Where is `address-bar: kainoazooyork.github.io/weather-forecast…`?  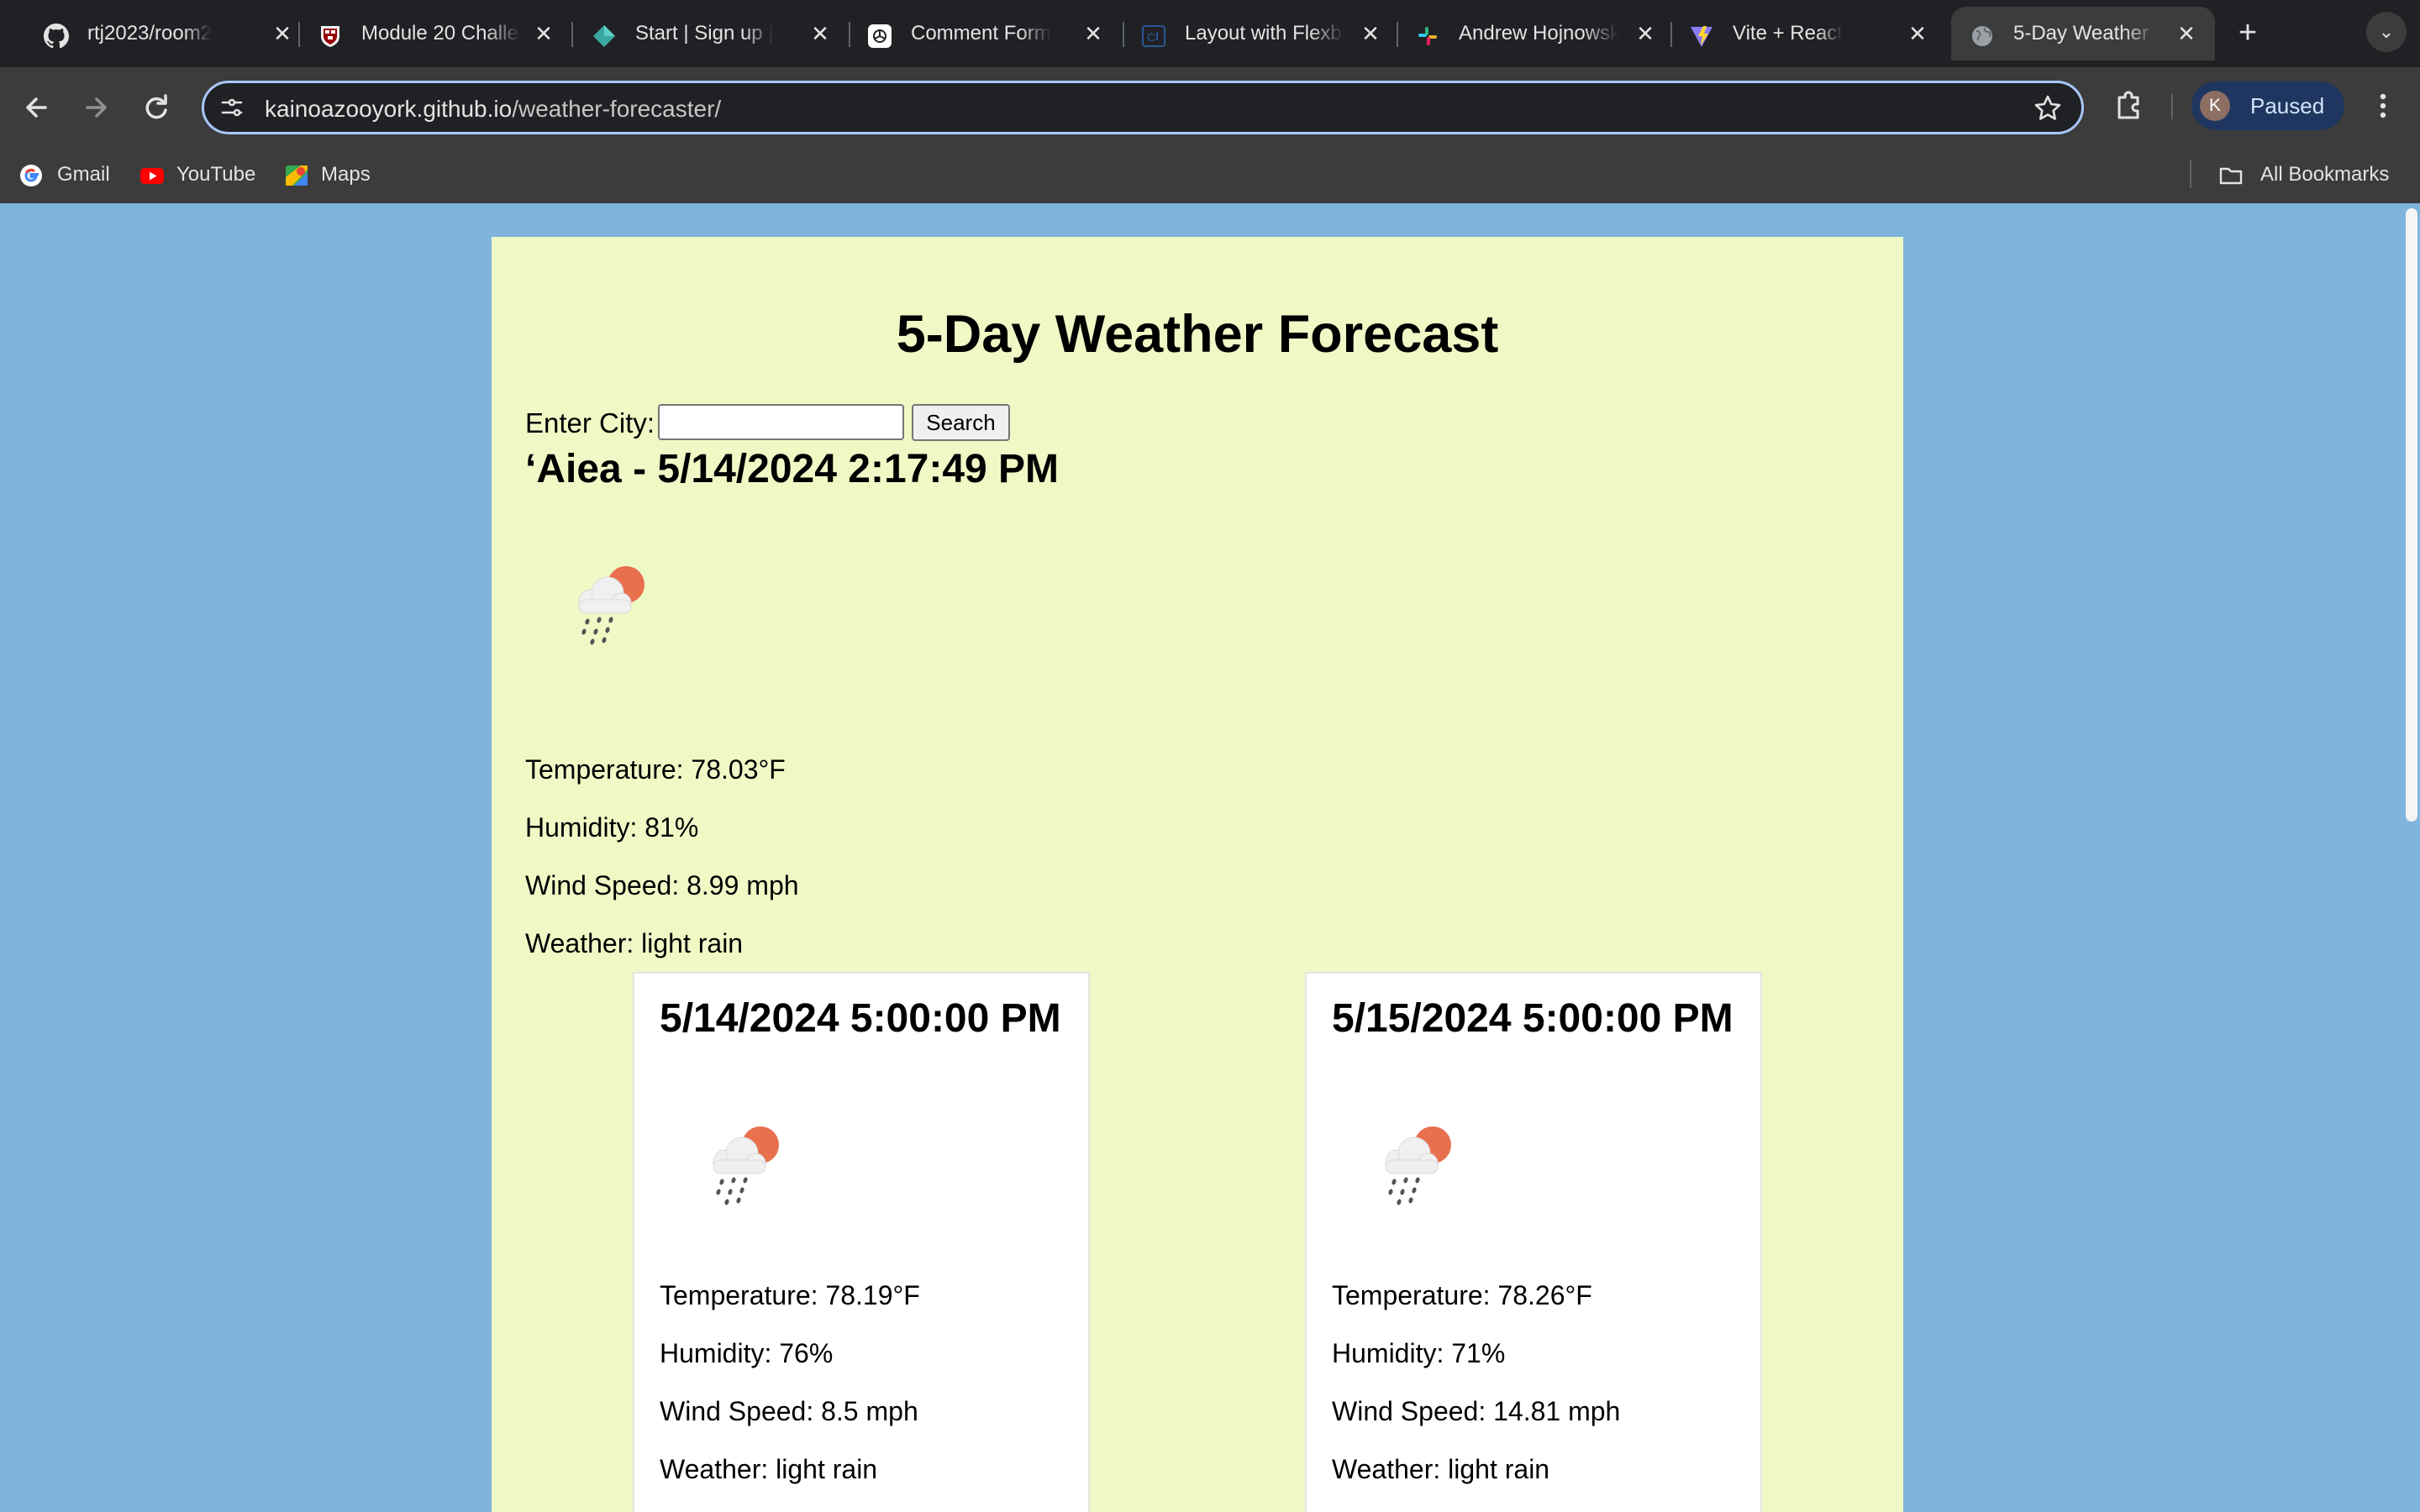 address-bar: kainoazooyork.github.io/weather-forecast… is located at coordinates (1143, 107).